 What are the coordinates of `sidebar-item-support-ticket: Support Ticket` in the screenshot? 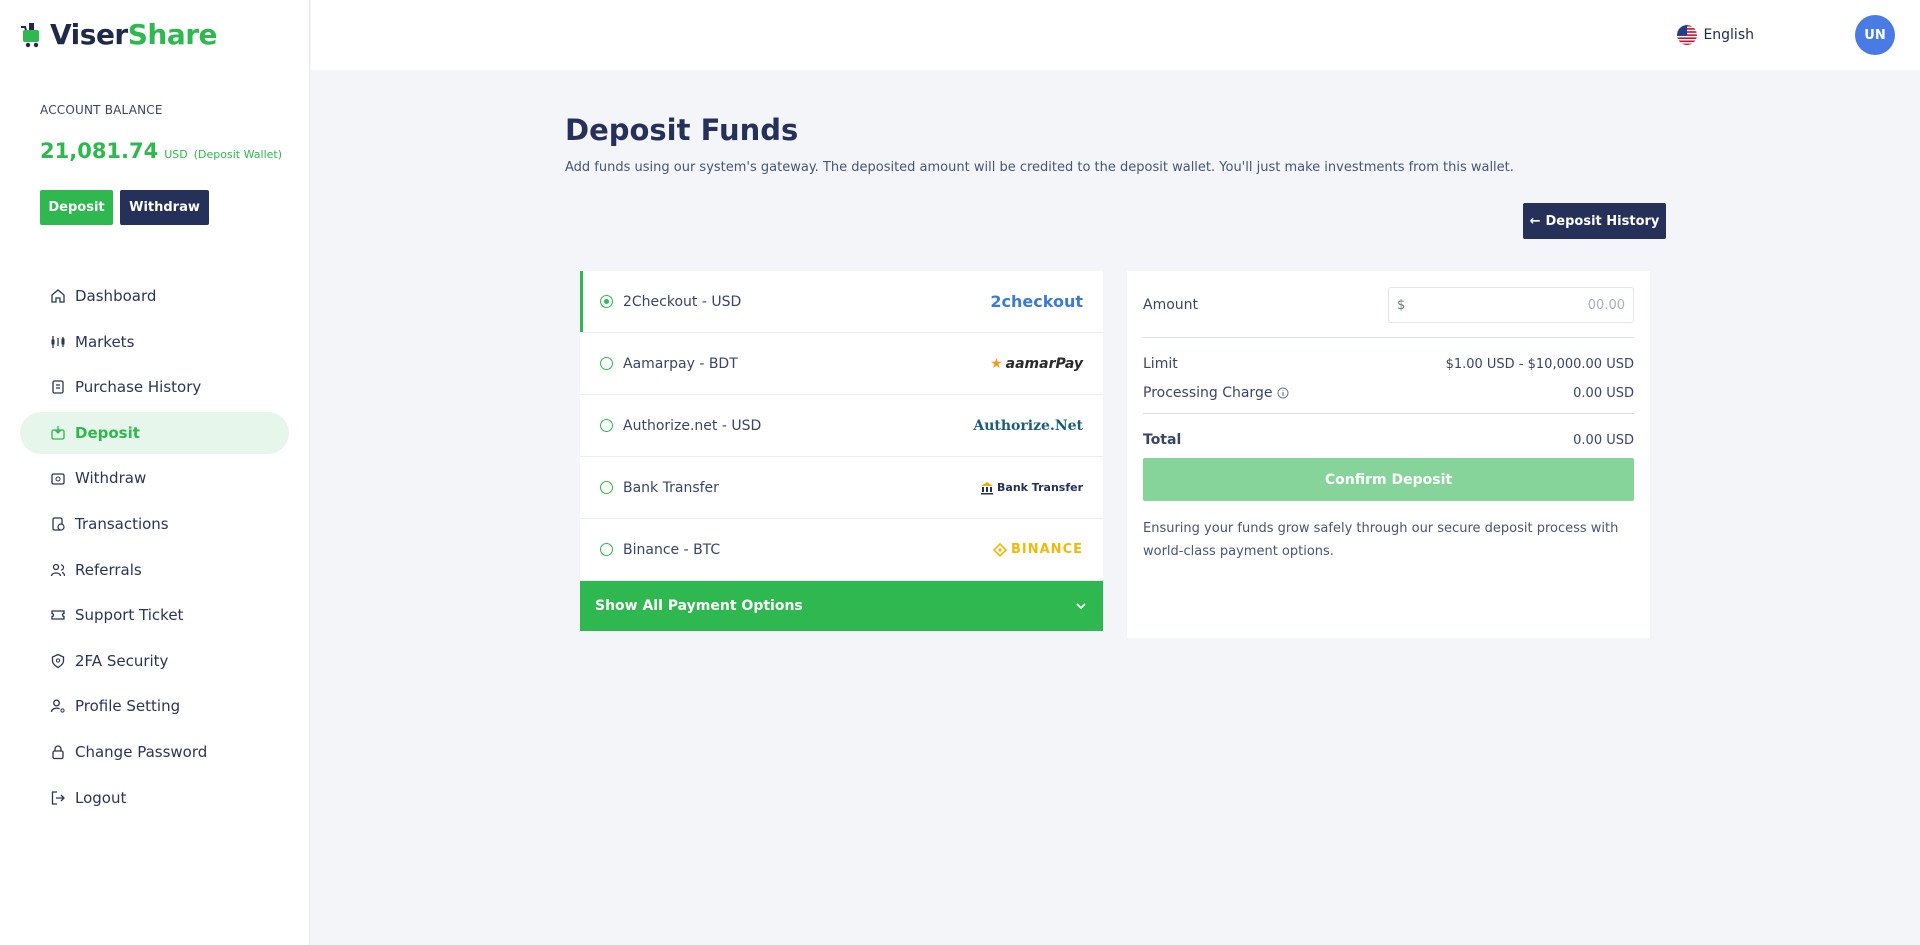 It's located at (154, 615).